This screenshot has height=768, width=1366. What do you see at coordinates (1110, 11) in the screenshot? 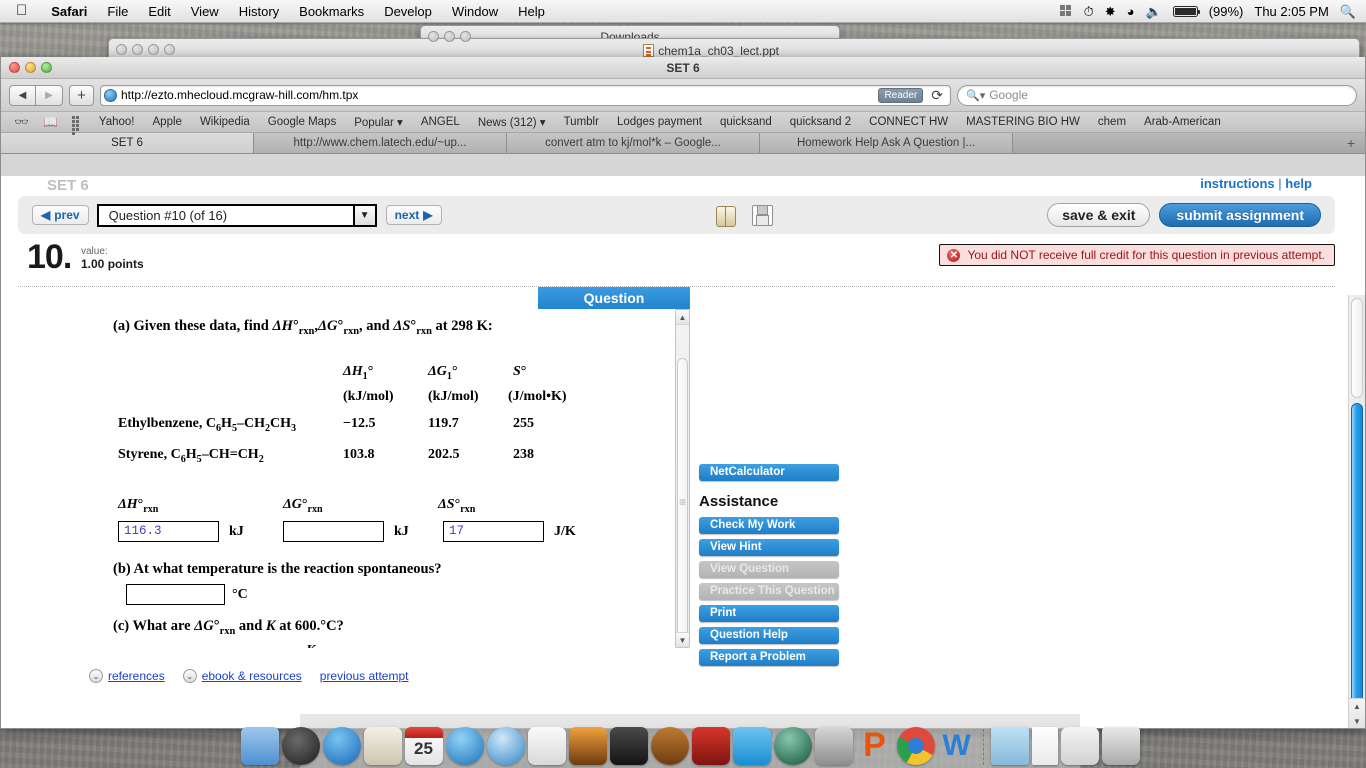
I see `bluetooth-icon: ✸` at bounding box center [1110, 11].